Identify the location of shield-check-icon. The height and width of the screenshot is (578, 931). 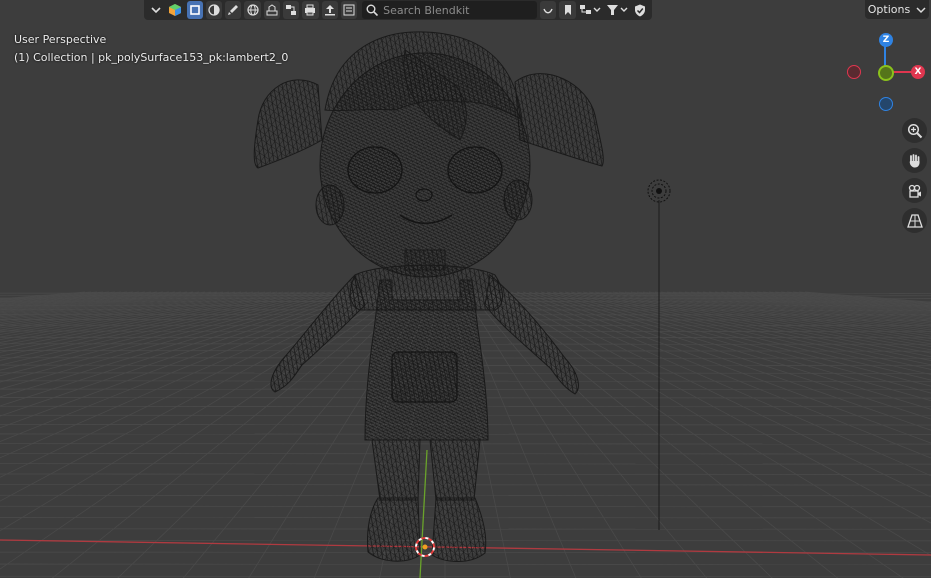
(639, 10).